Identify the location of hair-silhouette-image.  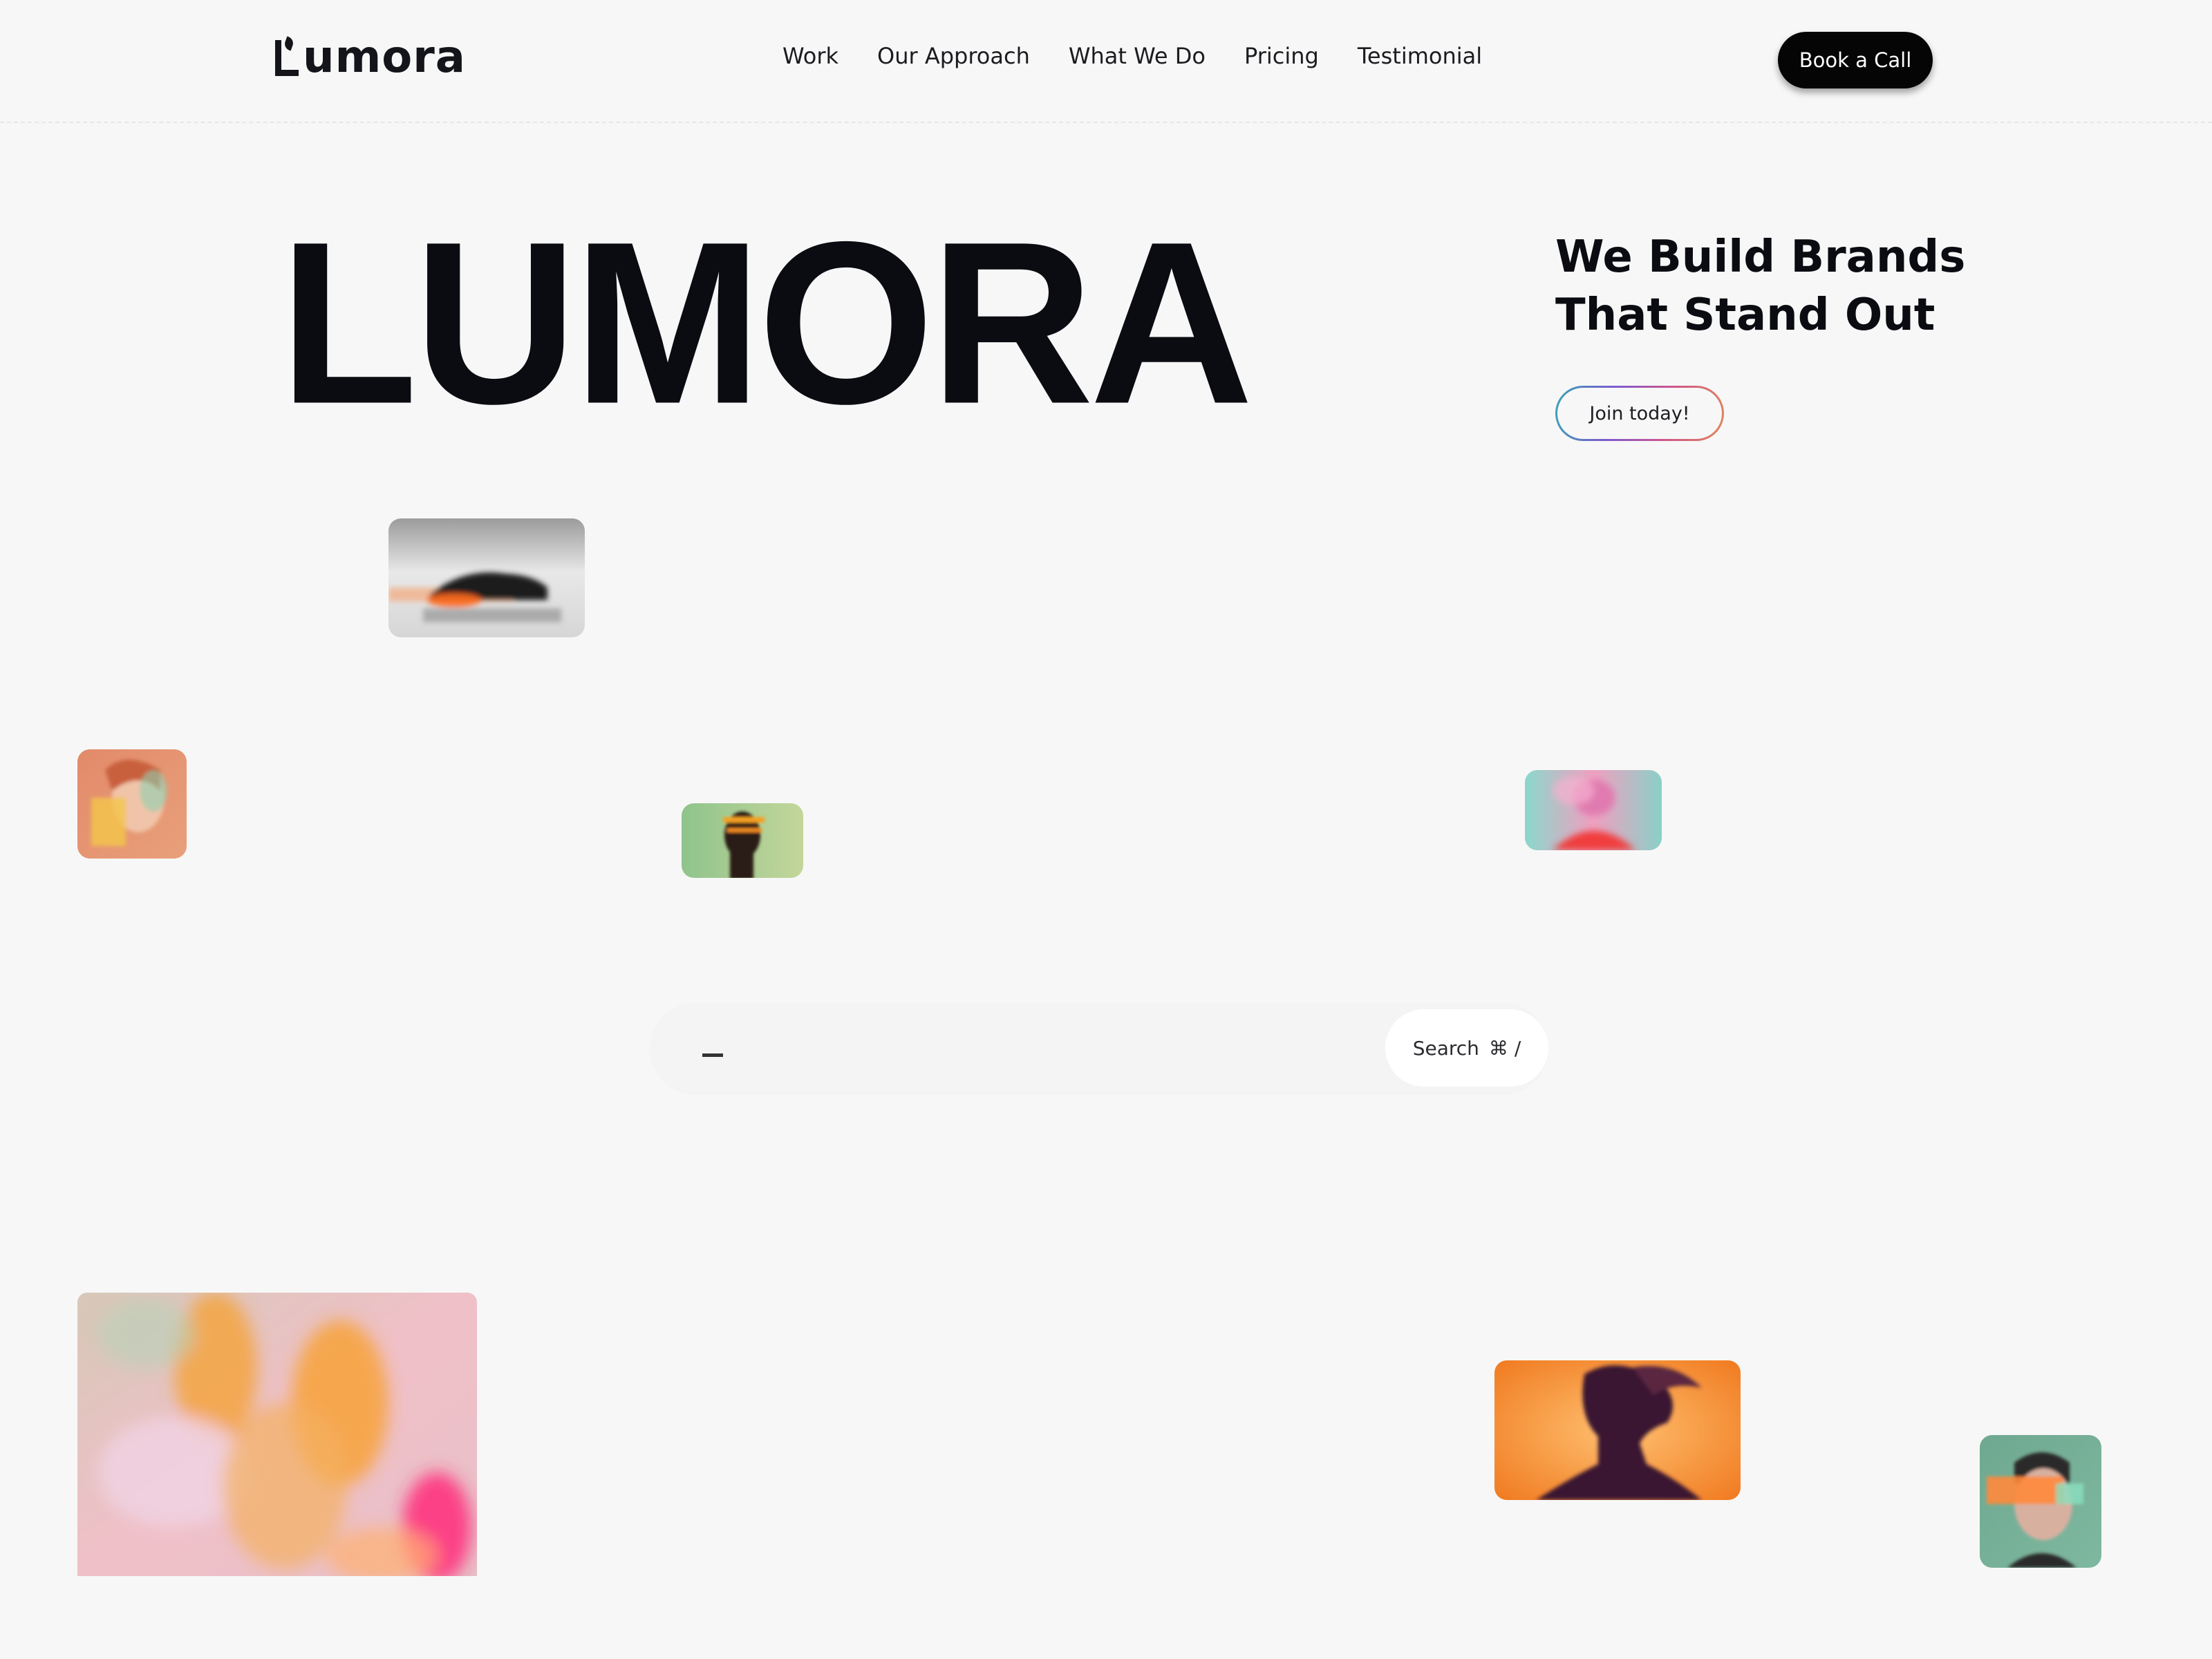
(1618, 1430).